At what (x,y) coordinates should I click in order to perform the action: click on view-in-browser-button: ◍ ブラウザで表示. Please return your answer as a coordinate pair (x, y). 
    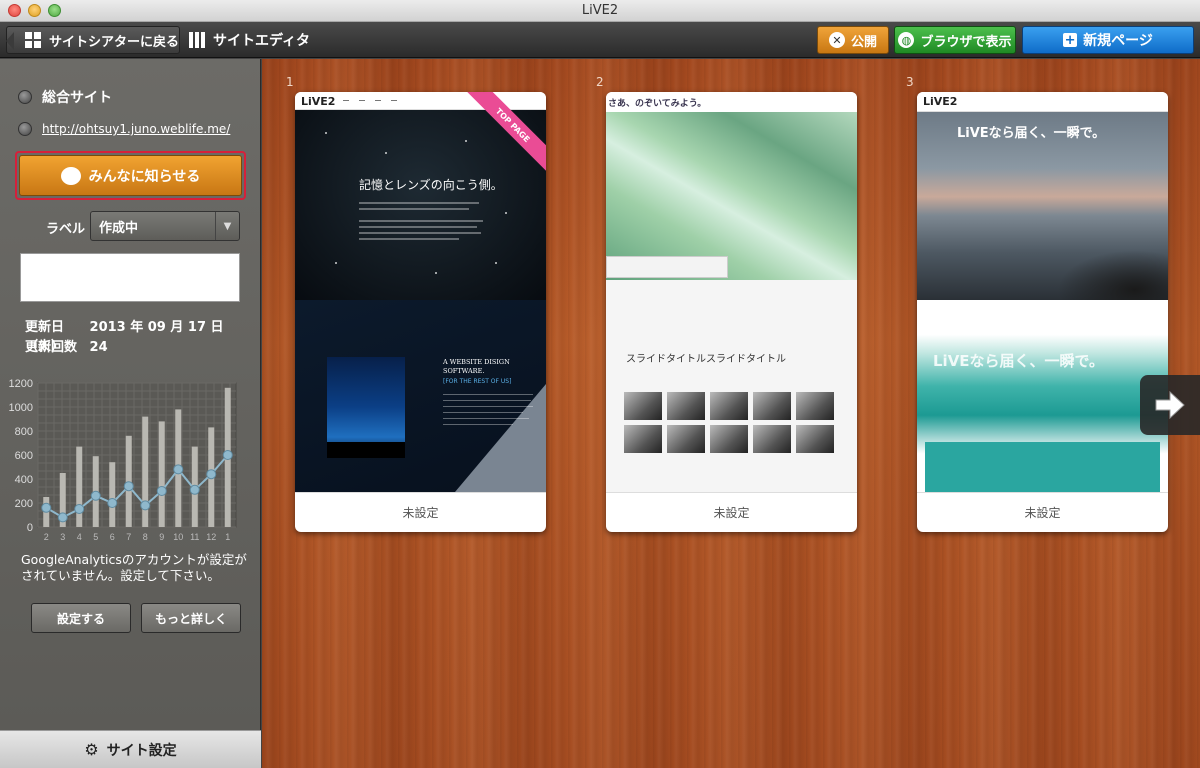
    Looking at the image, I should click on (955, 40).